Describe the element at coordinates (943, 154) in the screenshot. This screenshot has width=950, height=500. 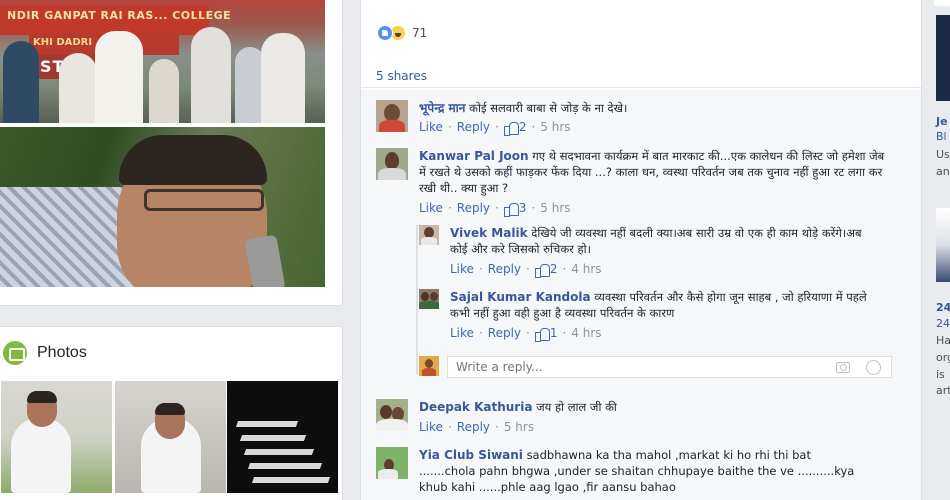
I see `right-sidebar-text: Us` at that location.